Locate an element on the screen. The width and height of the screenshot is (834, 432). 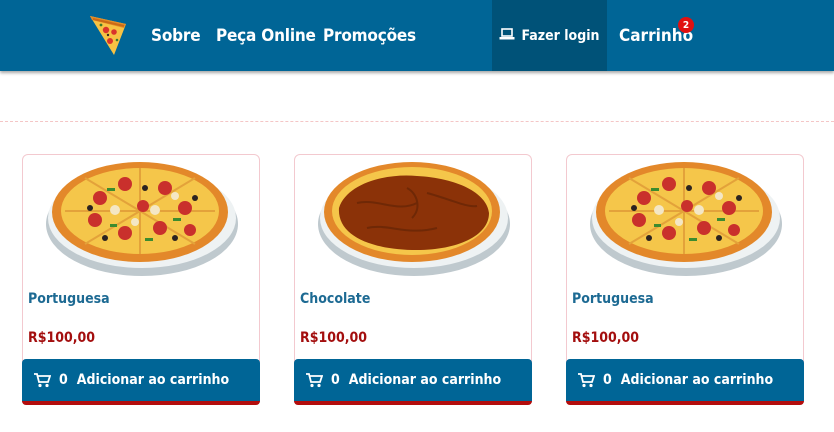
login-label: Fazer login is located at coordinates (560, 35).